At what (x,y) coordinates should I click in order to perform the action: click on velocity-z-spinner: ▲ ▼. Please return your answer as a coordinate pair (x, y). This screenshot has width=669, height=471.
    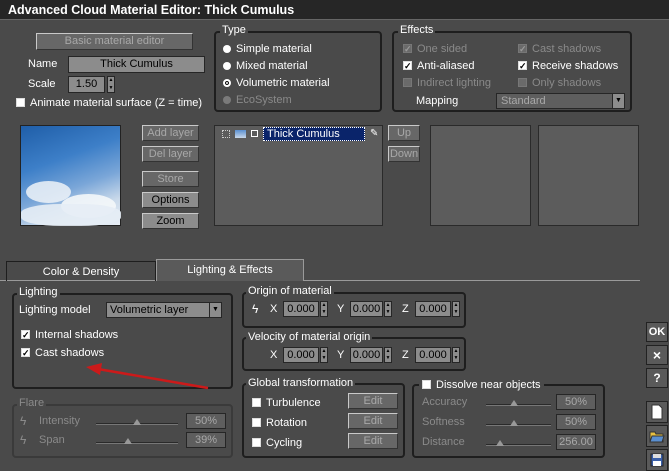
    Looking at the image, I should click on (456, 355).